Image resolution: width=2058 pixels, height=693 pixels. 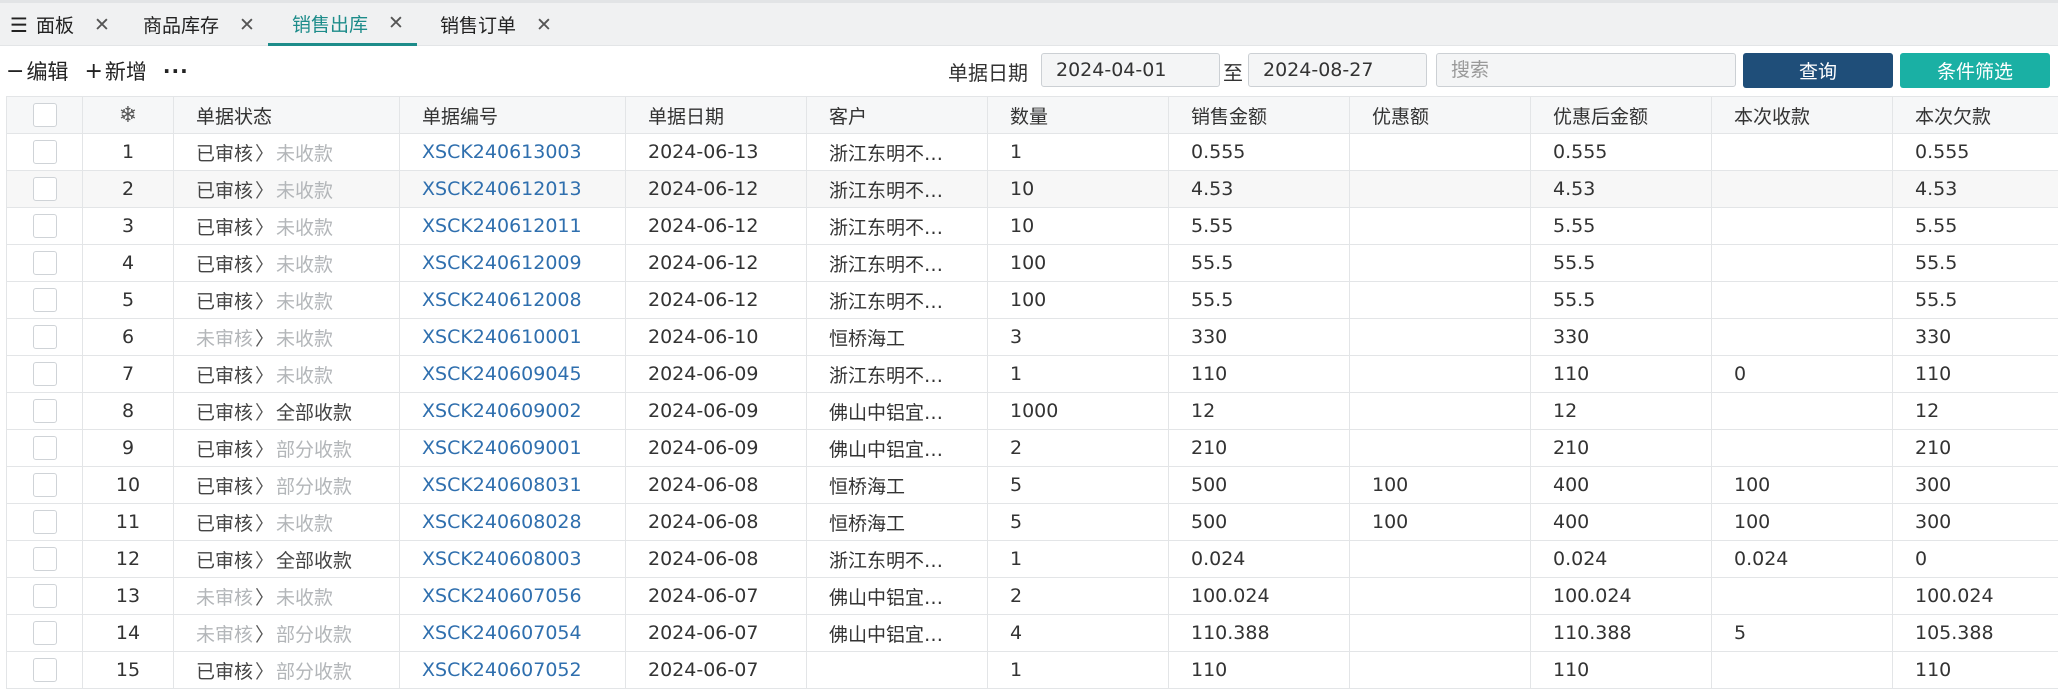 What do you see at coordinates (512, 189) in the screenshot?
I see `doc-number-link: XSCK240612013` at bounding box center [512, 189].